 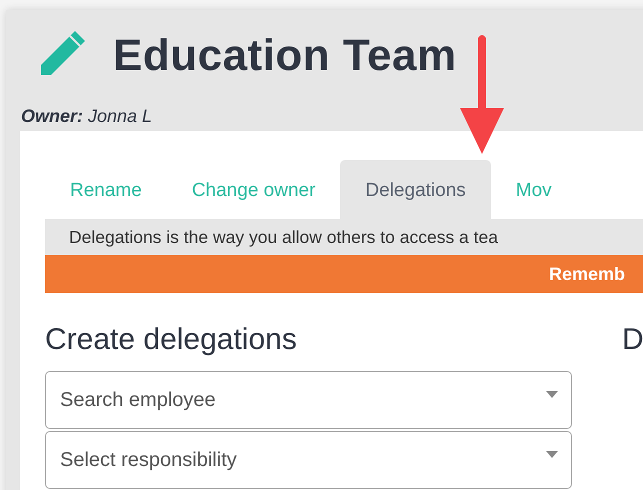 I want to click on dropdown-field: Search employee, so click(x=308, y=400).